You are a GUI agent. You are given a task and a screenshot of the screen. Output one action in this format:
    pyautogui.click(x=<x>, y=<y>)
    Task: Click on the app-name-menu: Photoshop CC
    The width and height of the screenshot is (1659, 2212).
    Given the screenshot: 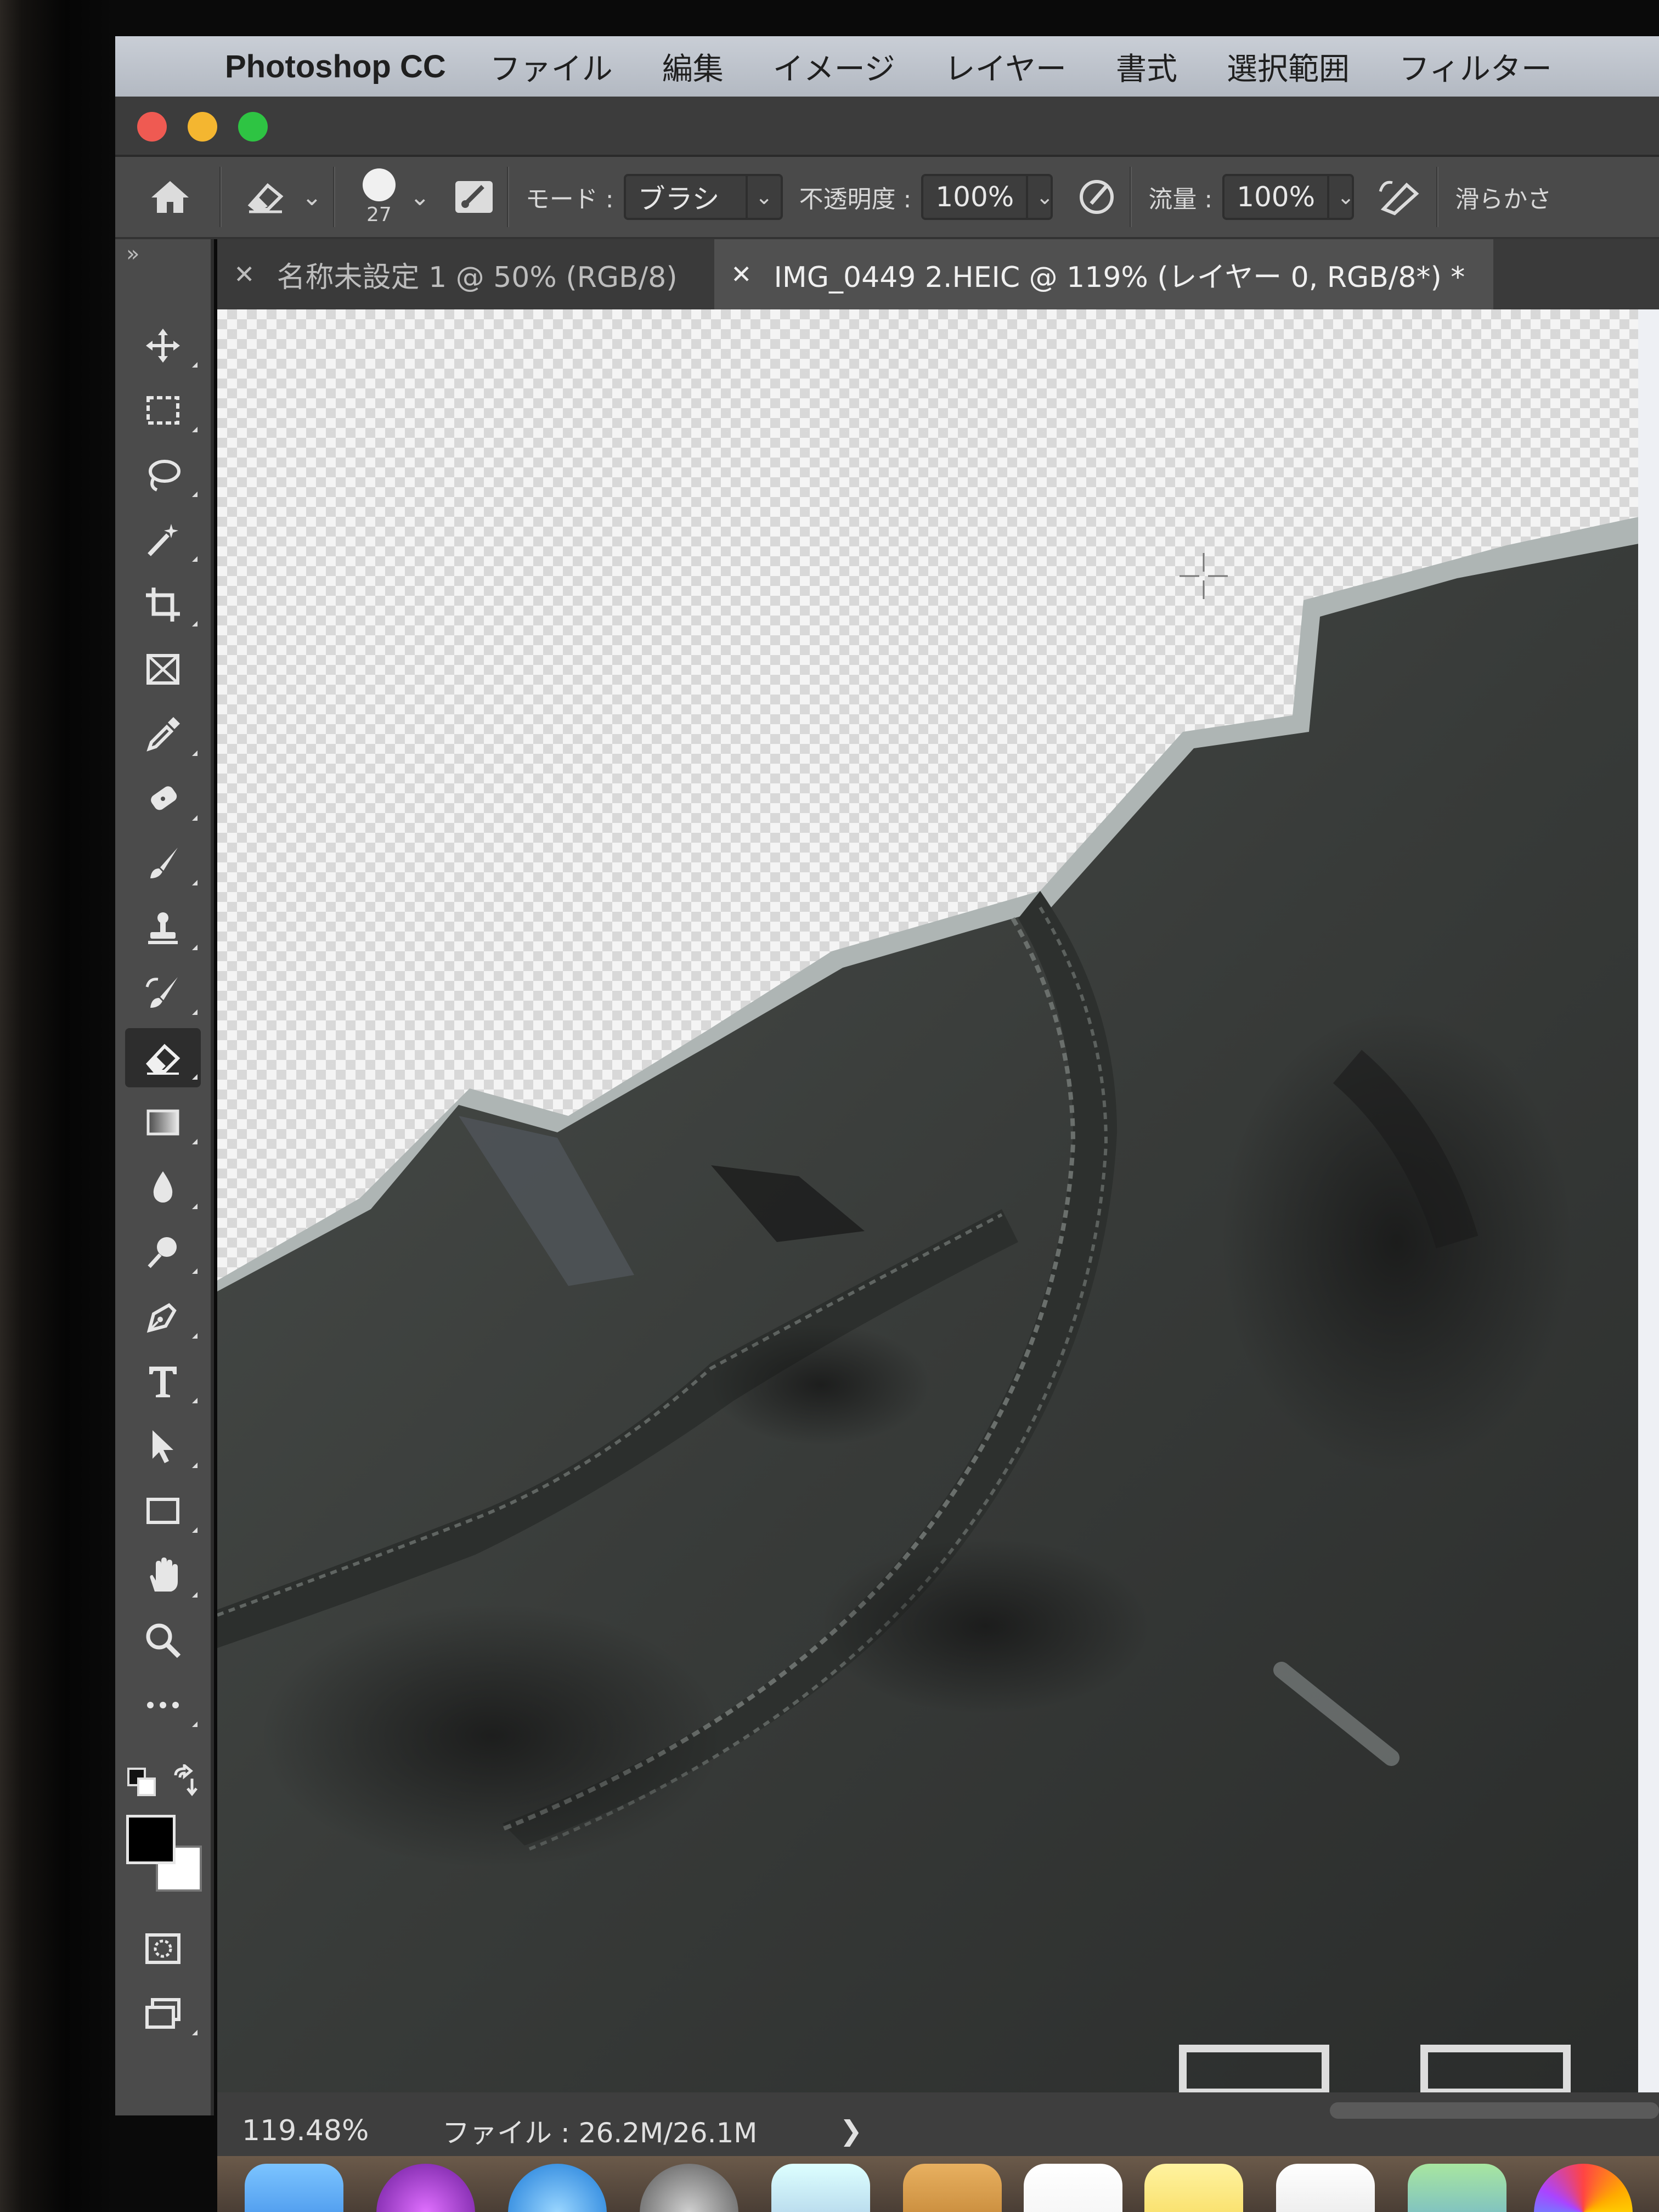 What is the action you would take?
    pyautogui.click(x=336, y=66)
    